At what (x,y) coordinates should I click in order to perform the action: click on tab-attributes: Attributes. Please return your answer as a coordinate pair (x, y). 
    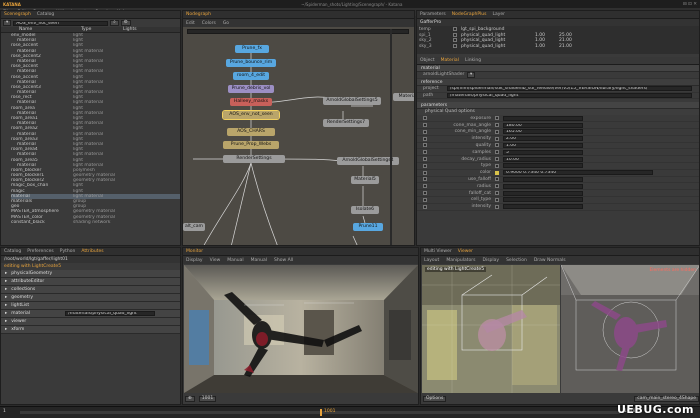
    Looking at the image, I should click on (92, 251).